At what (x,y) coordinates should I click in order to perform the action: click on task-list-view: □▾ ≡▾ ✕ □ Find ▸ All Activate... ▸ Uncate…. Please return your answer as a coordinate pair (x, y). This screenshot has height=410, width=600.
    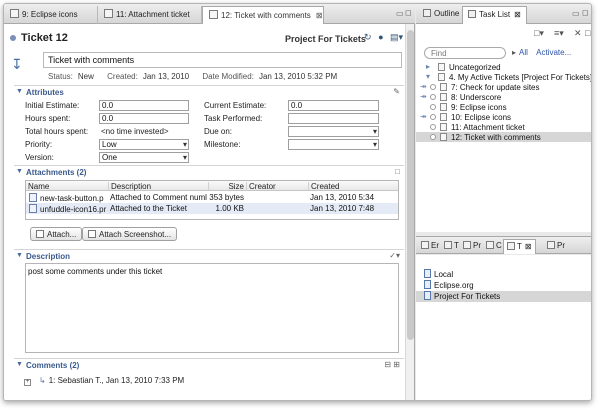
    Looking at the image, I should click on (503, 128).